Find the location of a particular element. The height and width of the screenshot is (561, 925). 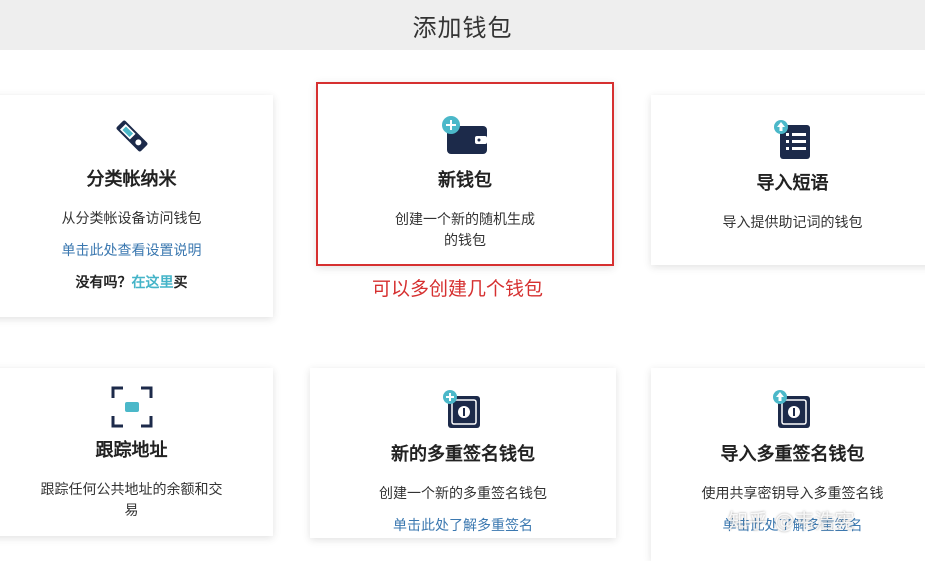

card-title: 新的多重签名钱包 is located at coordinates (463, 454).